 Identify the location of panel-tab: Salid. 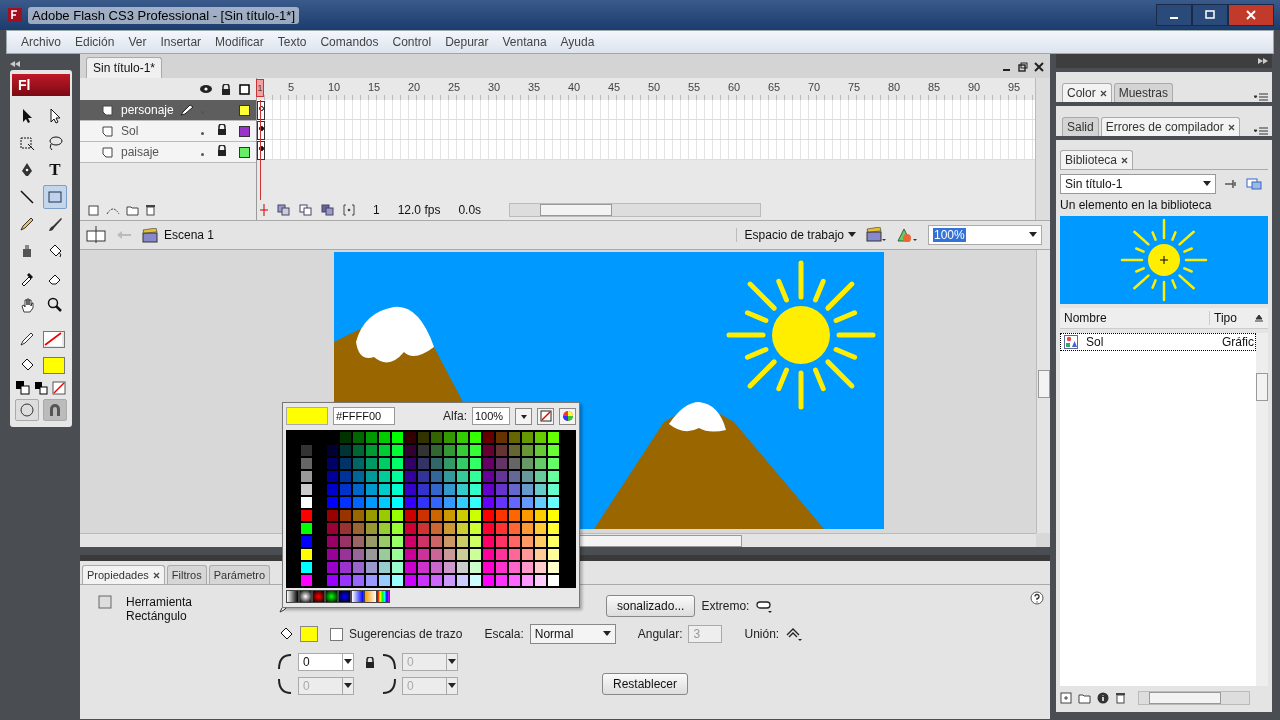
(1080, 126).